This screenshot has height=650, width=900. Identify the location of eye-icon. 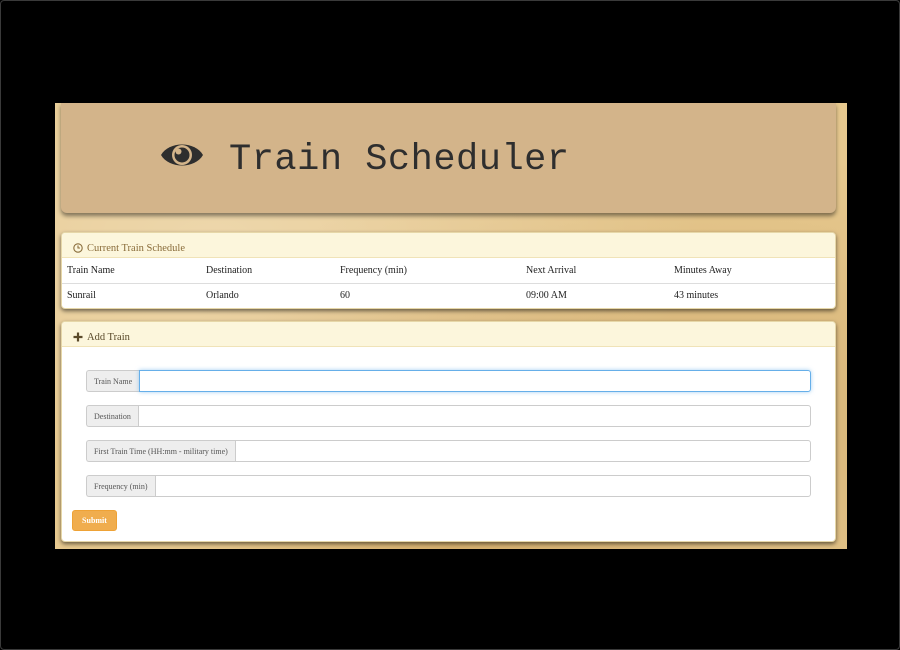
(182, 155).